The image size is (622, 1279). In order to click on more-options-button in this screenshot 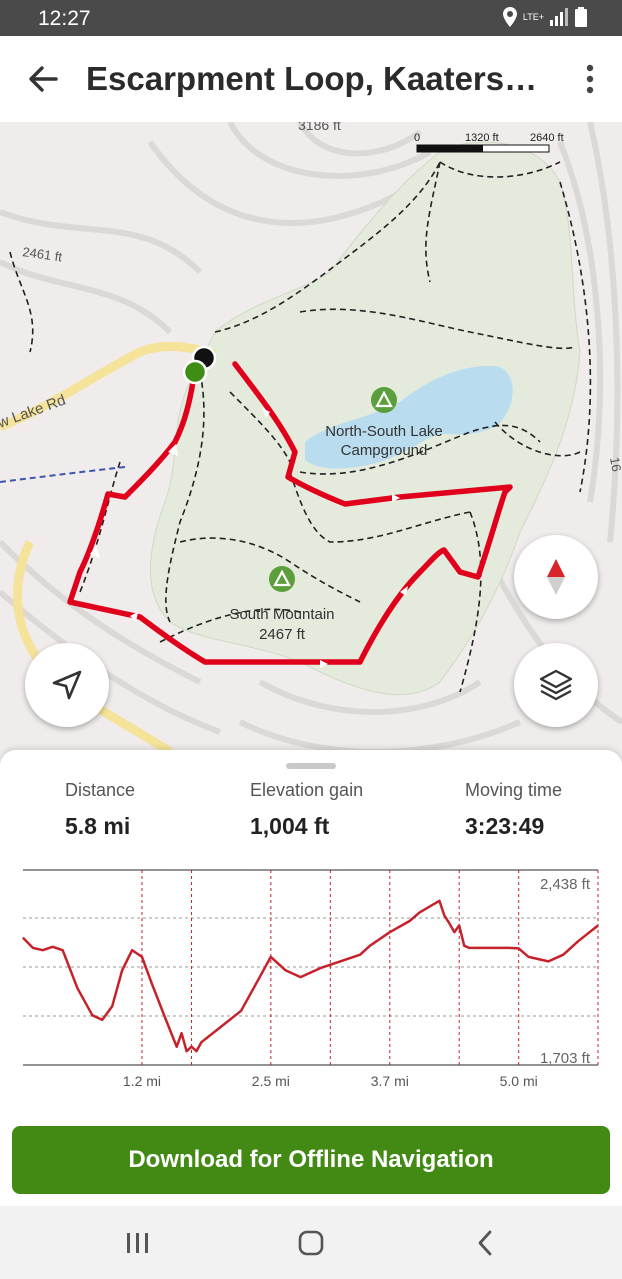, I will do `click(590, 79)`.